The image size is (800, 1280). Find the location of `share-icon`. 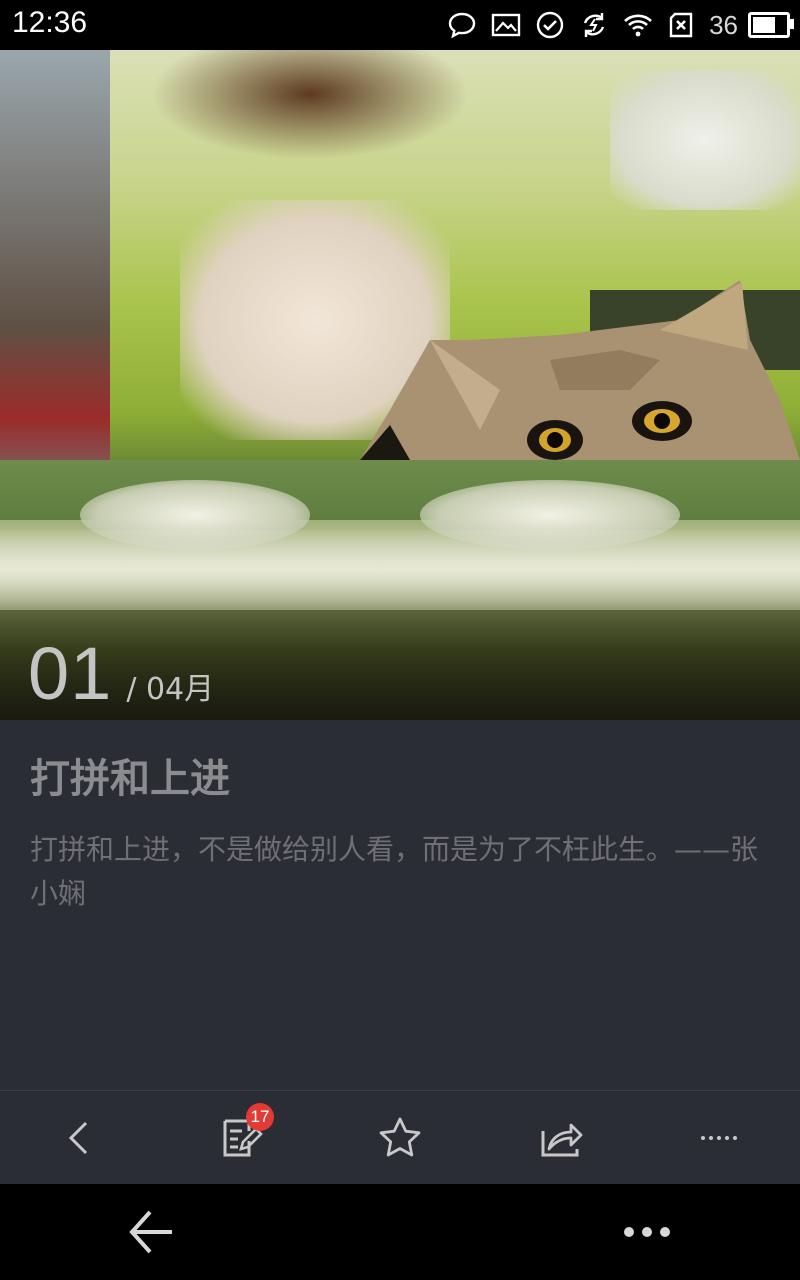

share-icon is located at coordinates (562, 1140).